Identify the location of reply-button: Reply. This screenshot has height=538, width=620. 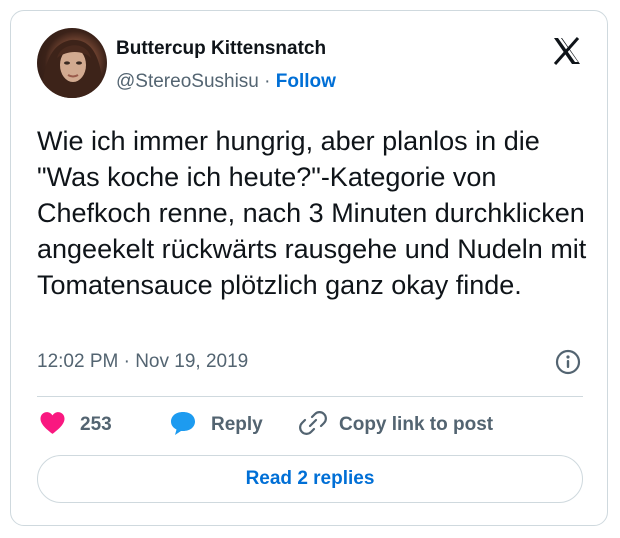
(216, 425).